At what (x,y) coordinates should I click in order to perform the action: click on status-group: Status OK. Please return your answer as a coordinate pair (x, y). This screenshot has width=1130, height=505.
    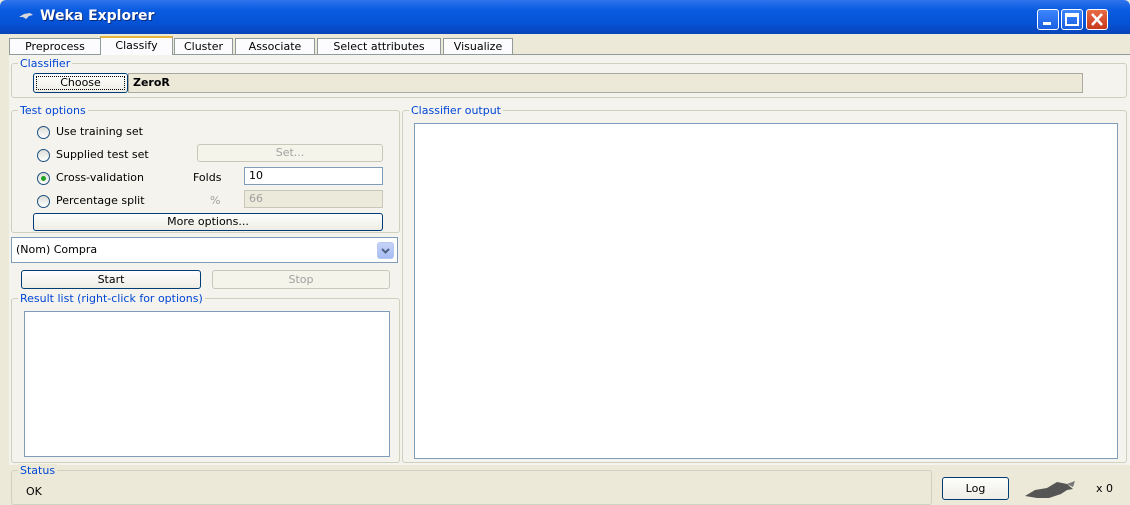
    Looking at the image, I should click on (471, 484).